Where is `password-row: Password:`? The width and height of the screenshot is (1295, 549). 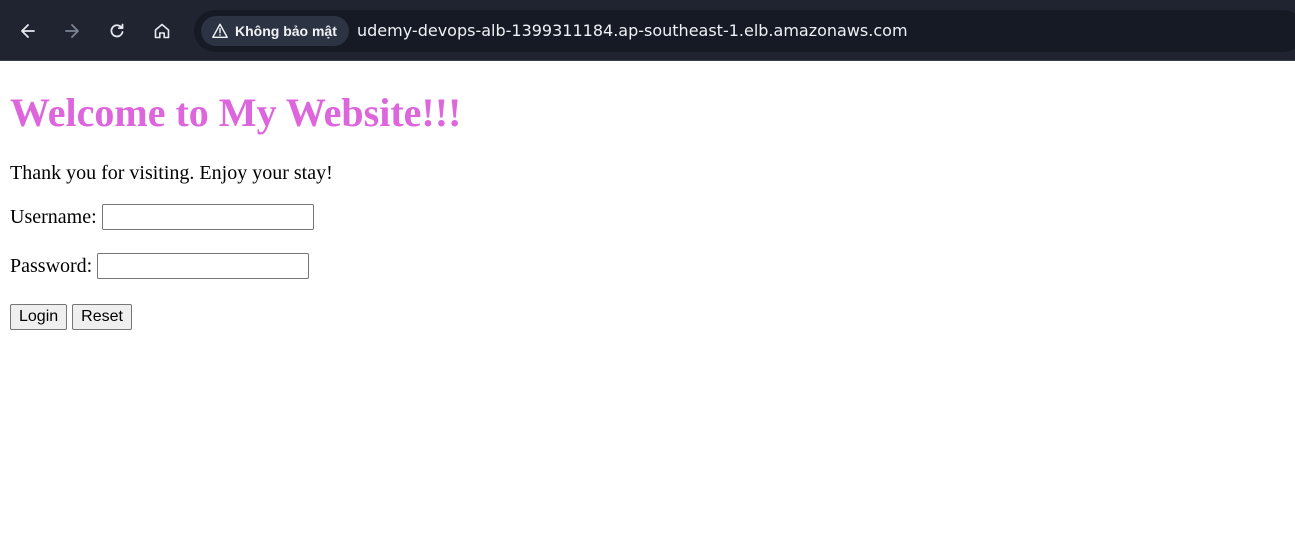 password-row: Password: is located at coordinates (160, 266).